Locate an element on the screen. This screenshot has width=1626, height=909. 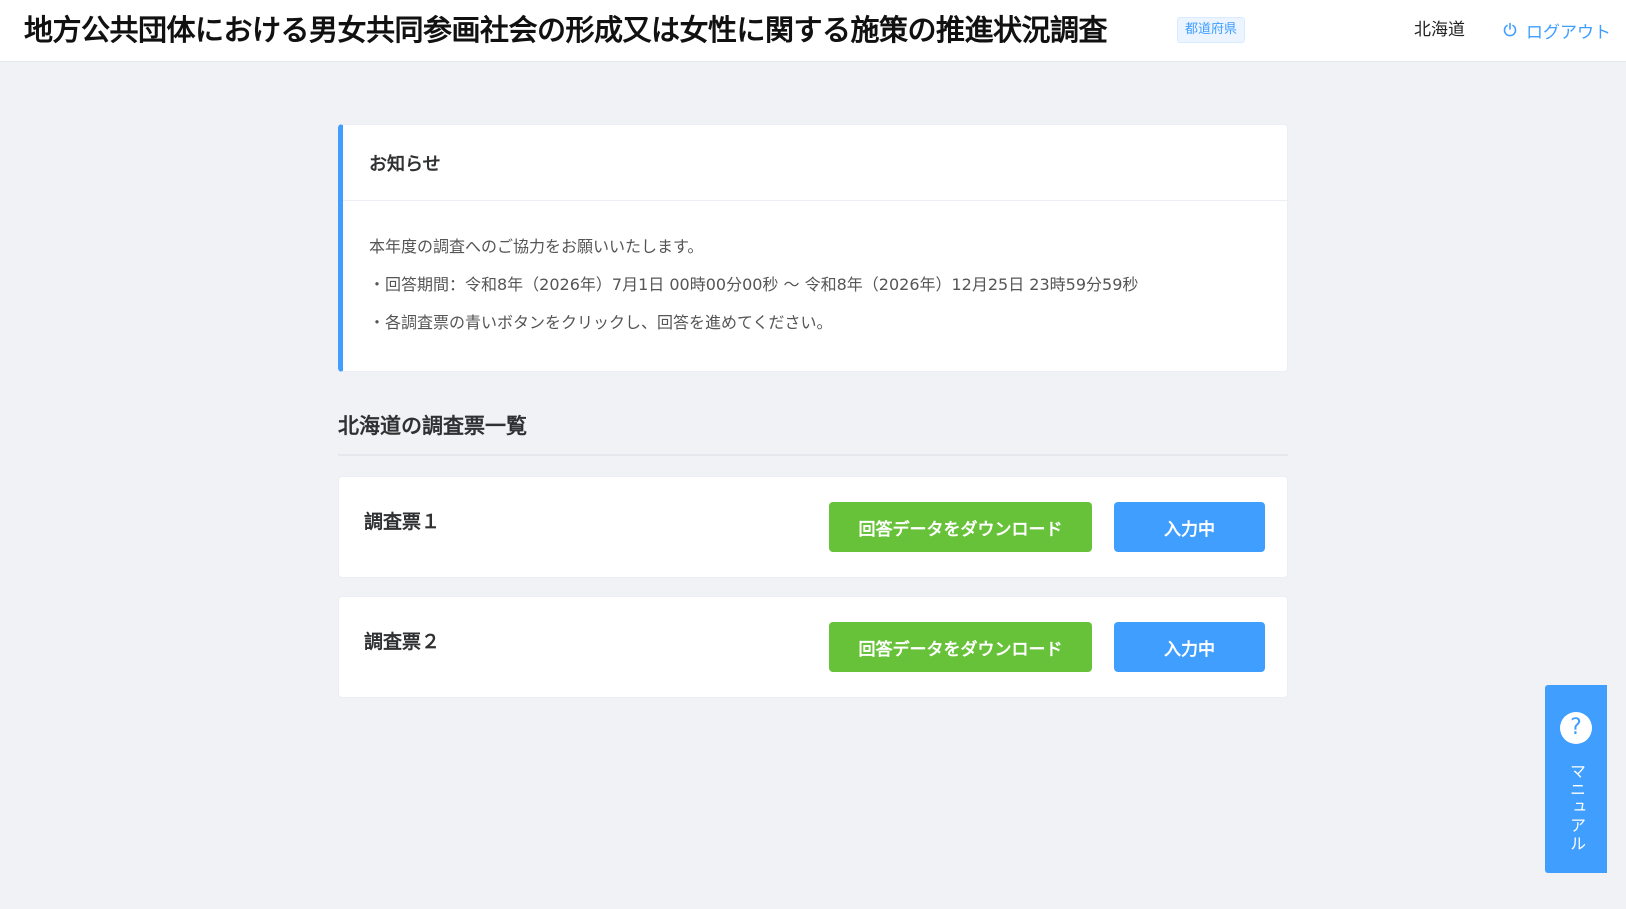
question-circle-icon: ? is located at coordinates (1576, 728).